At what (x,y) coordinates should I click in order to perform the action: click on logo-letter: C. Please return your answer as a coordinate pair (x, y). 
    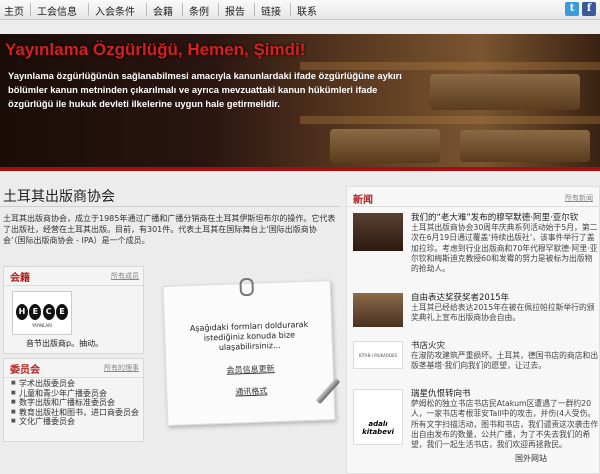
    Looking at the image, I should click on (48, 312).